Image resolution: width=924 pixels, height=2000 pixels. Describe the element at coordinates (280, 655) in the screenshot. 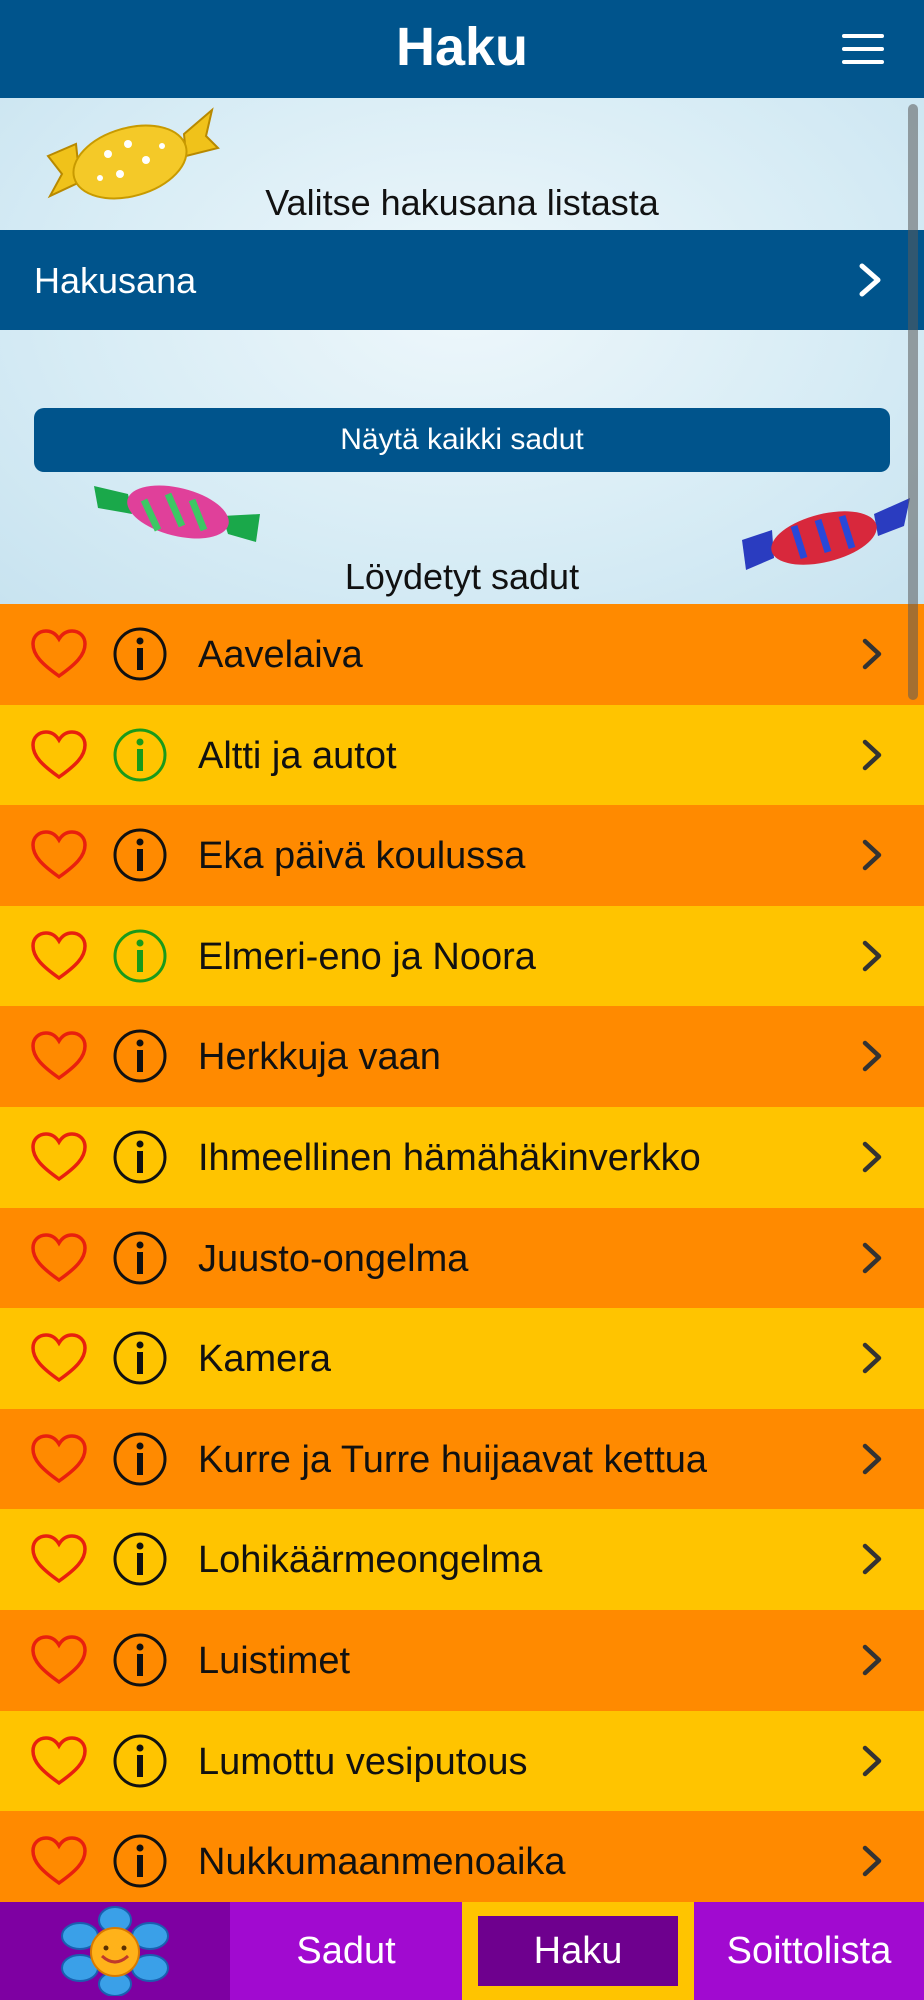

I see `story-title: Aavelaiva` at that location.